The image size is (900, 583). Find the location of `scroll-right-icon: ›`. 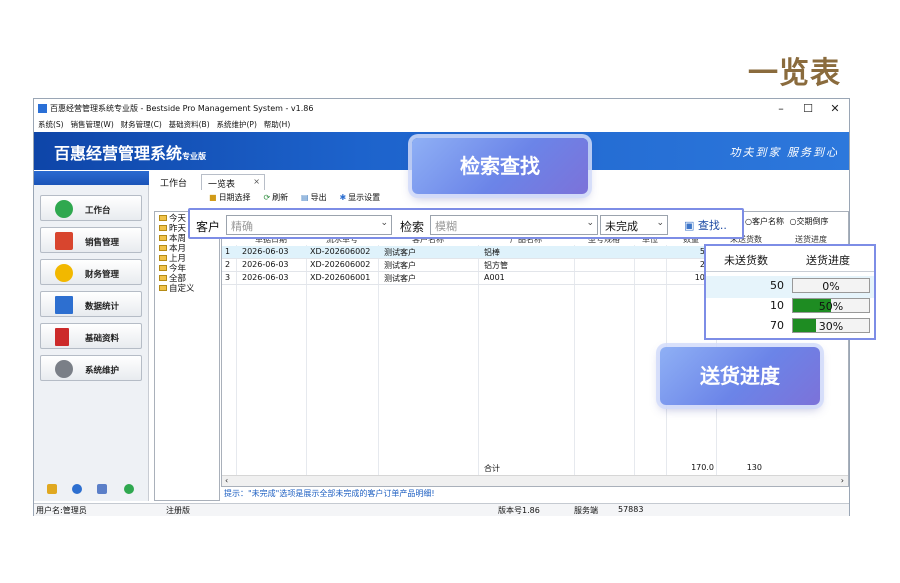

scroll-right-icon: › is located at coordinates (842, 480).